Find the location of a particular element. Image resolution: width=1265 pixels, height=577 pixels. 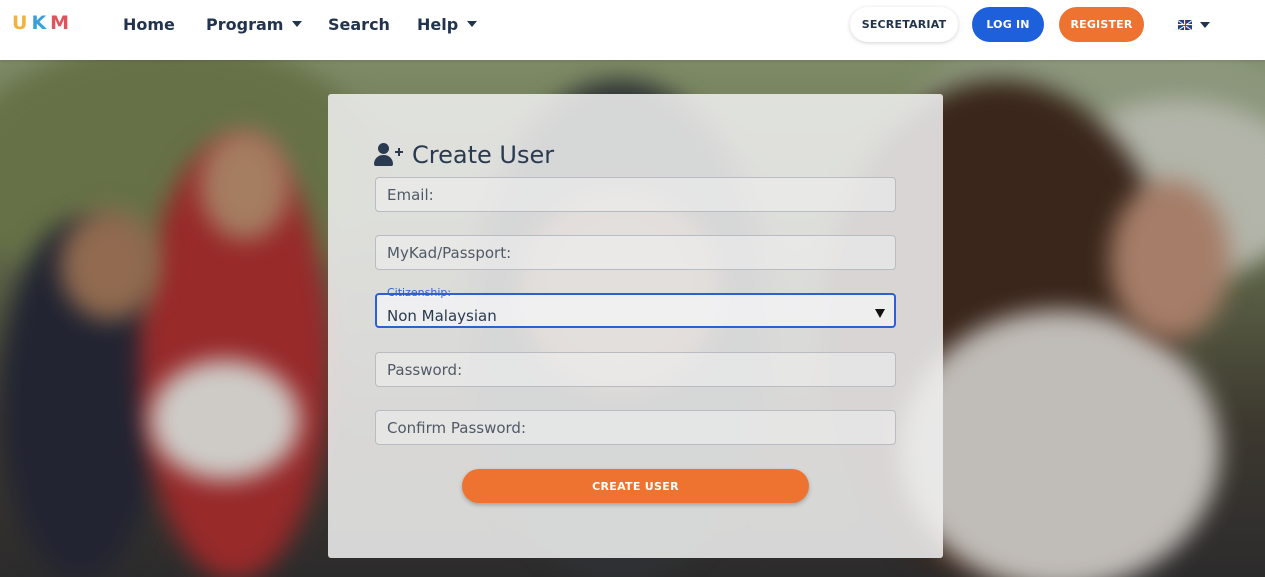

uk-flag-icon is located at coordinates (1185, 25).